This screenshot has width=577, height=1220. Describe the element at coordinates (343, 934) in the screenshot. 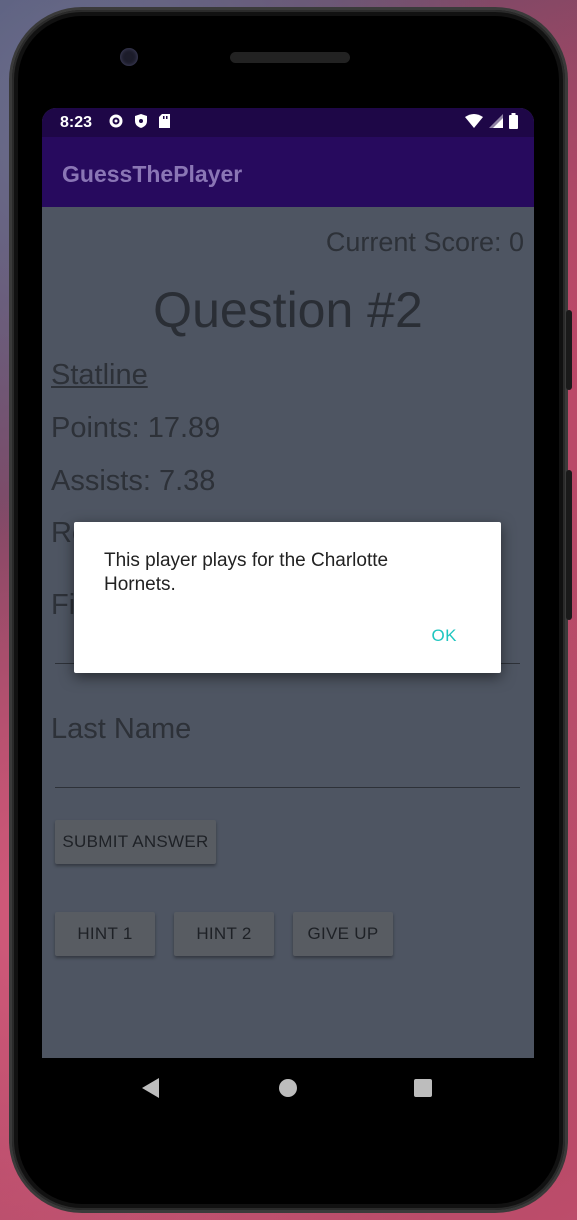

I see `give-up-button: GIVE UP` at that location.